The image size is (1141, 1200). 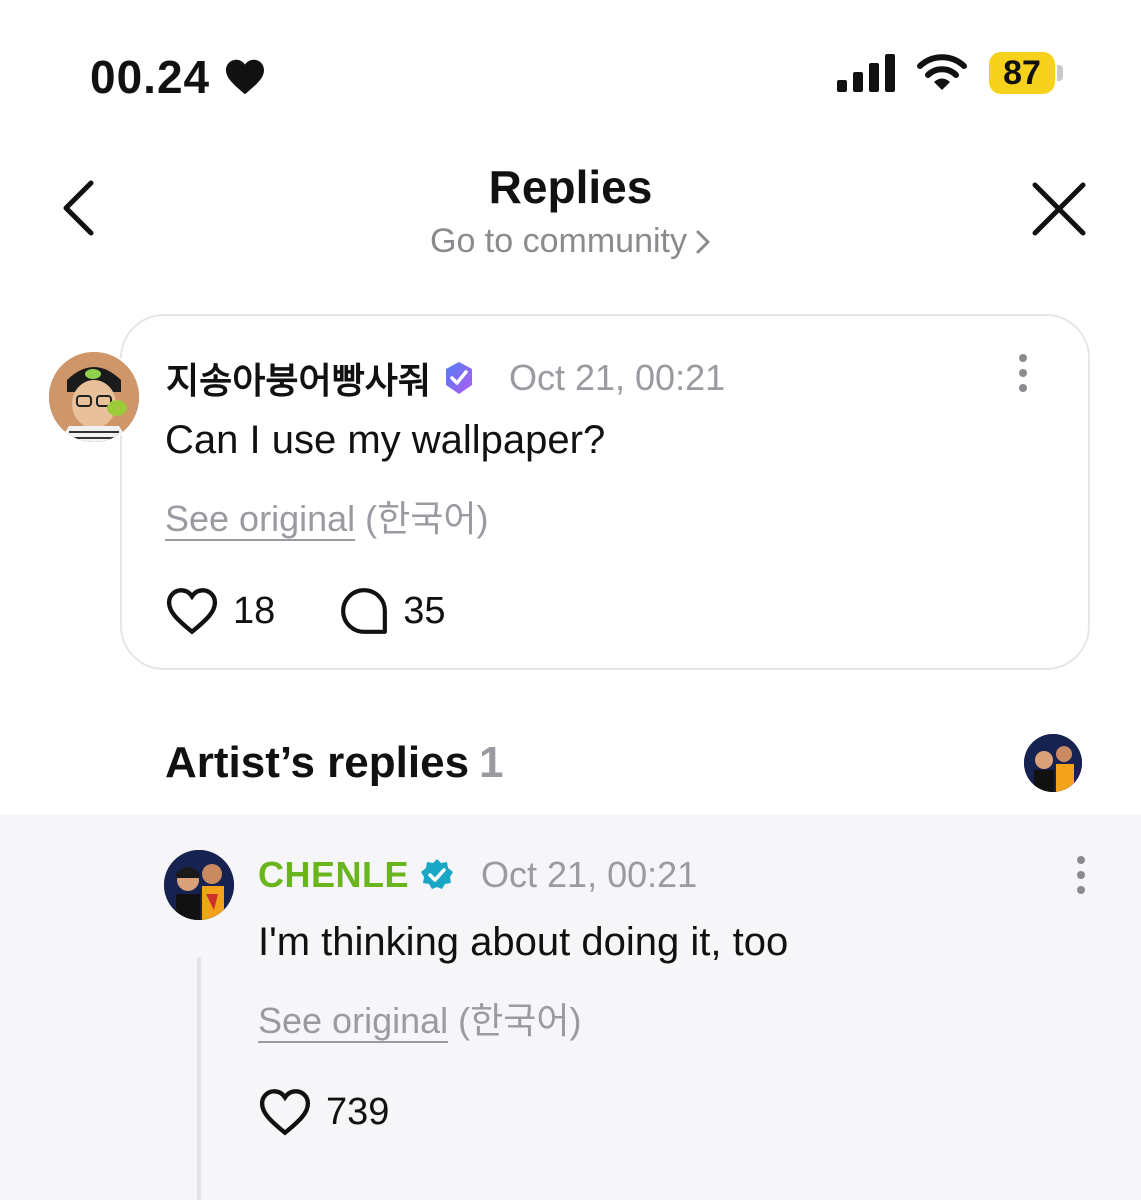 I want to click on page-title: Replies, so click(x=570, y=187).